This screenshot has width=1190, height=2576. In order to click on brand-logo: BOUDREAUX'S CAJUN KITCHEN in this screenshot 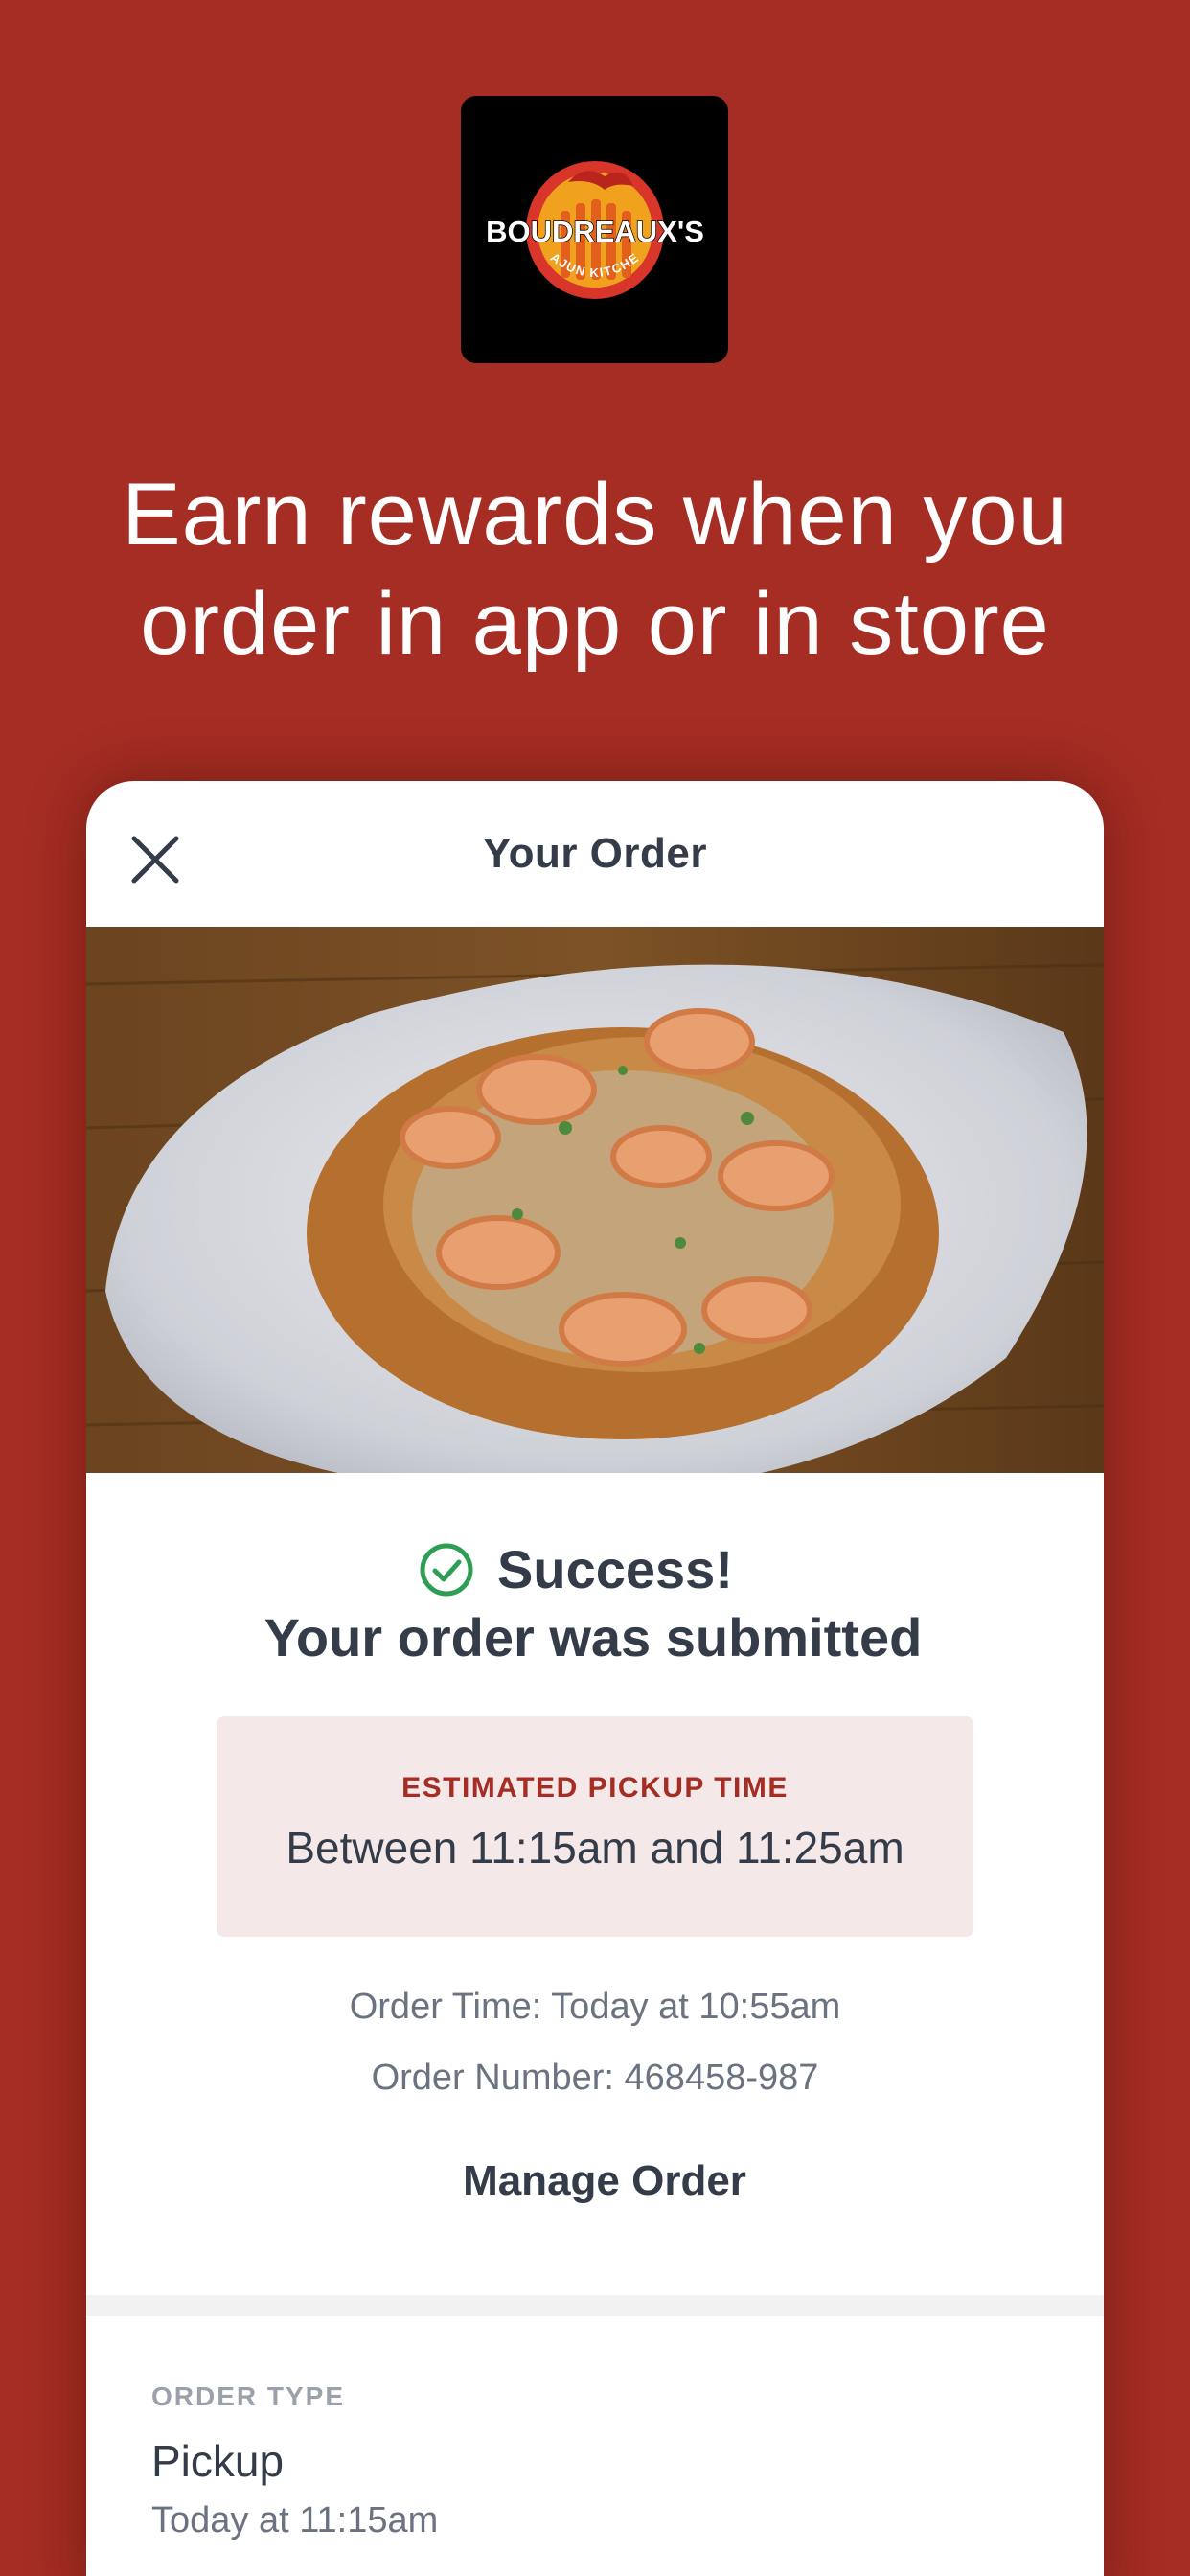, I will do `click(594, 229)`.